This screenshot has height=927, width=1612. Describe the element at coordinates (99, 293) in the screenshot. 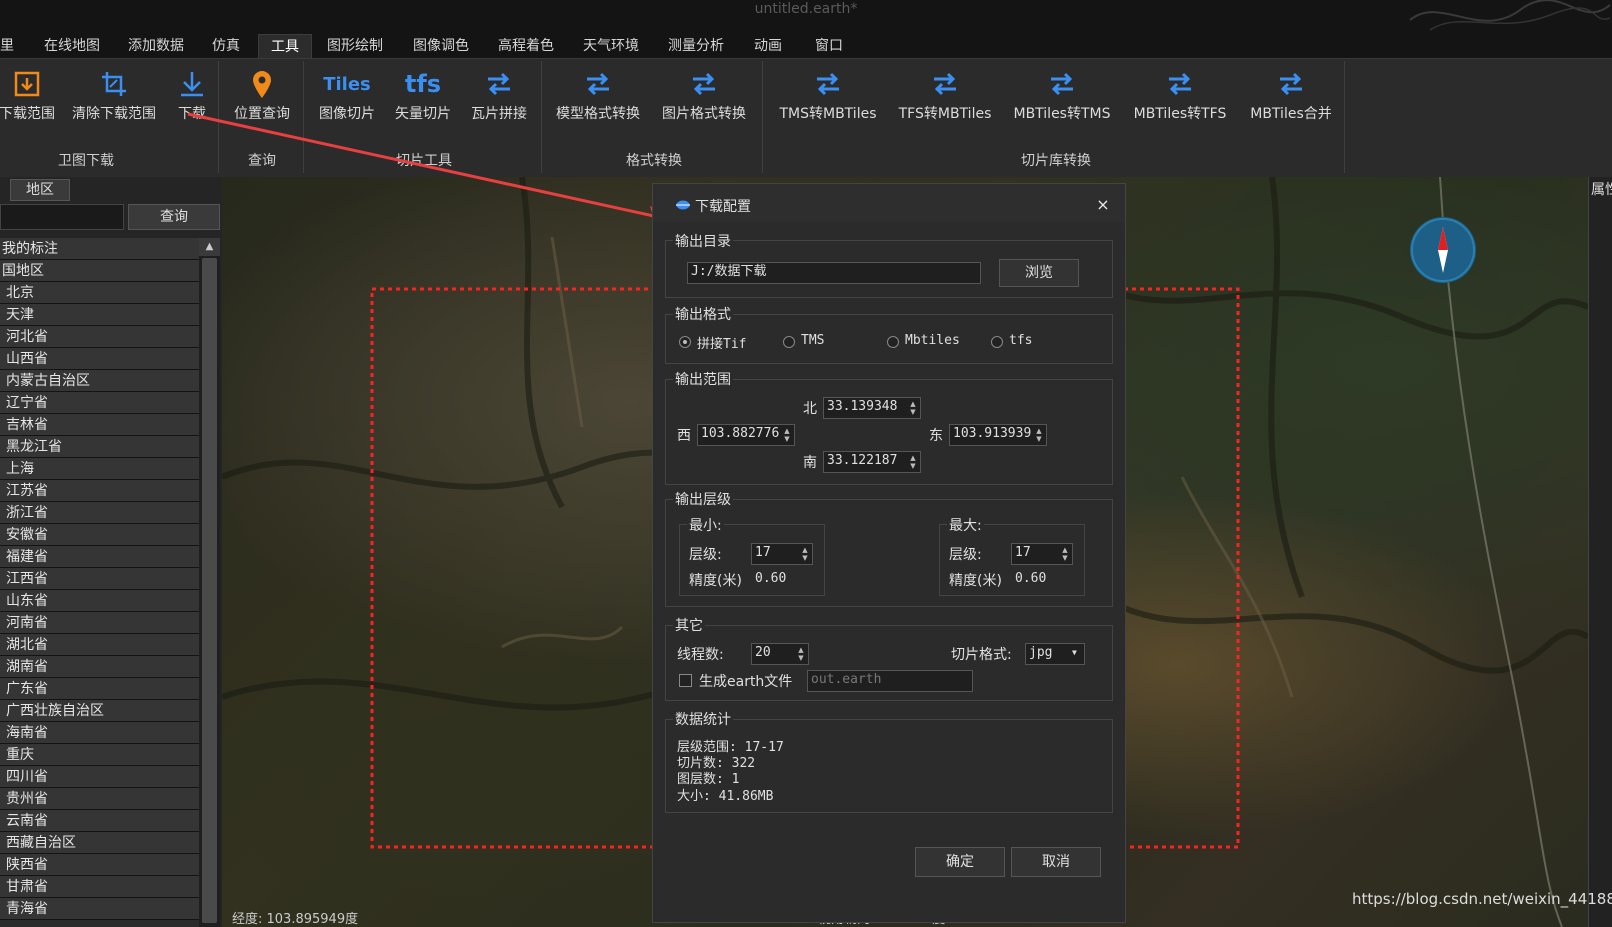

I see `list-item: 北京` at that location.